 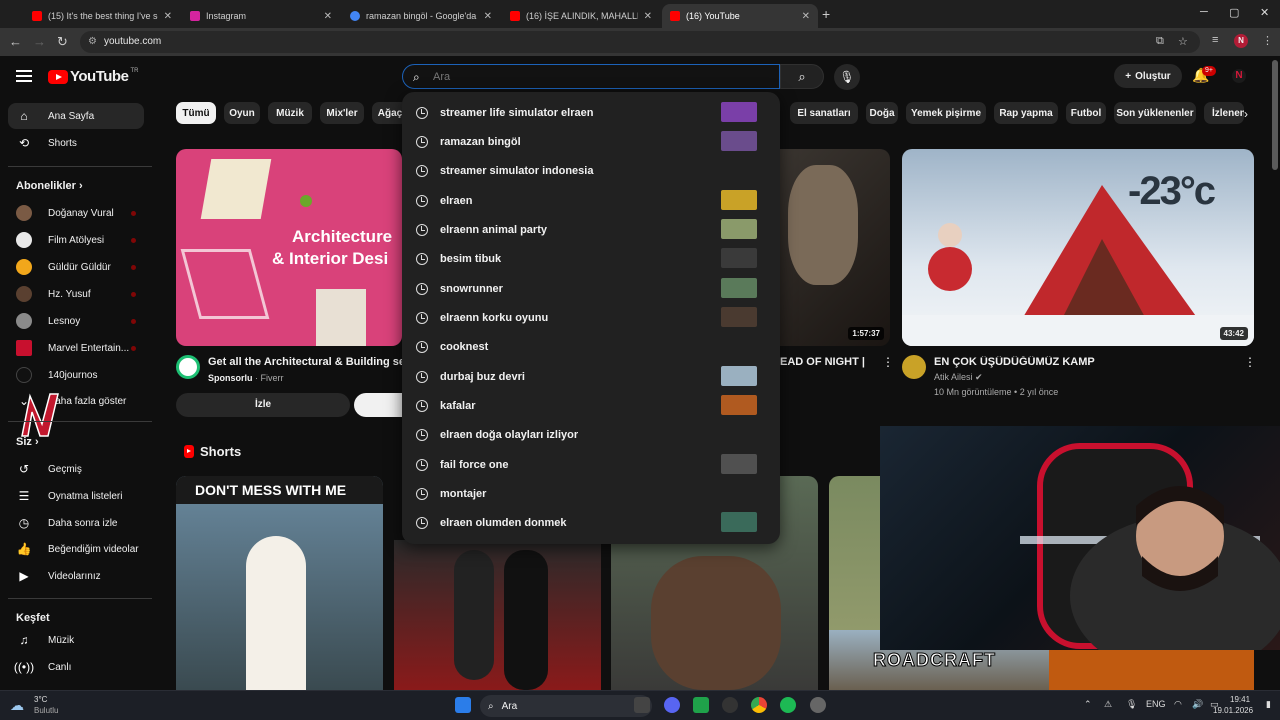 I want to click on chip: Mix'ler, so click(x=342, y=113).